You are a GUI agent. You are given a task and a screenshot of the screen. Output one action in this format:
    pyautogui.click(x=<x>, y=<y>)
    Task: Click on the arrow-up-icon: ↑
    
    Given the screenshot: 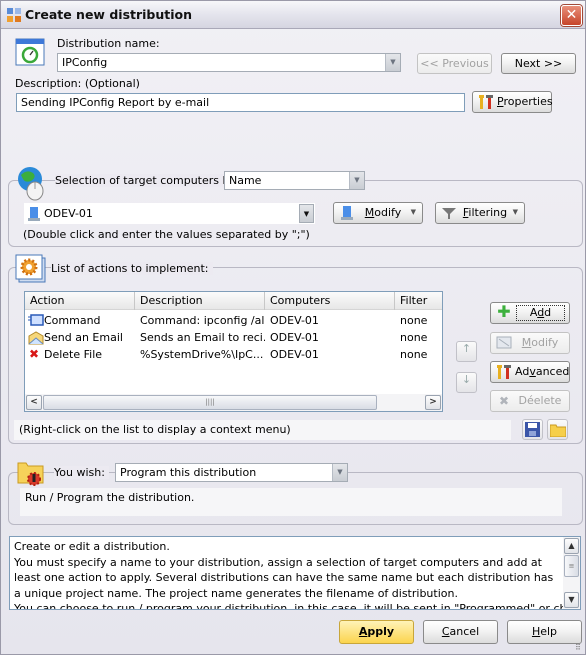 What is the action you would take?
    pyautogui.click(x=466, y=348)
    